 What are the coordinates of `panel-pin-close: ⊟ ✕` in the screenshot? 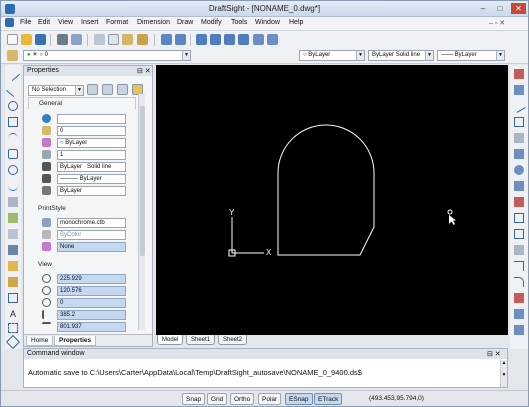 It's located at (144, 71).